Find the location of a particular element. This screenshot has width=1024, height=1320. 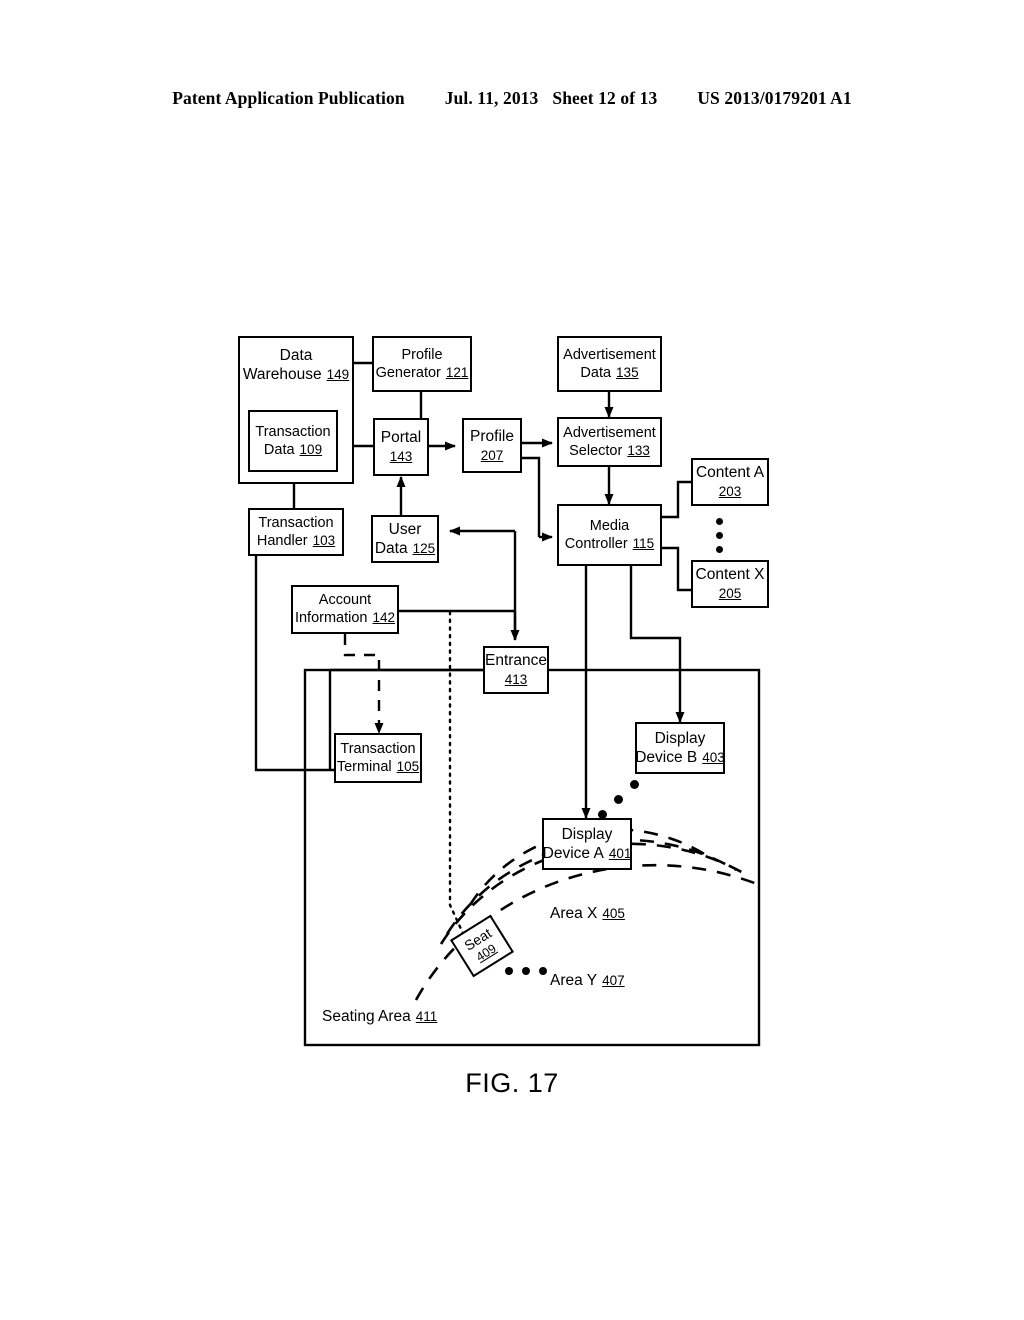

node-account-information-line1: Account is located at coordinates (345, 600).